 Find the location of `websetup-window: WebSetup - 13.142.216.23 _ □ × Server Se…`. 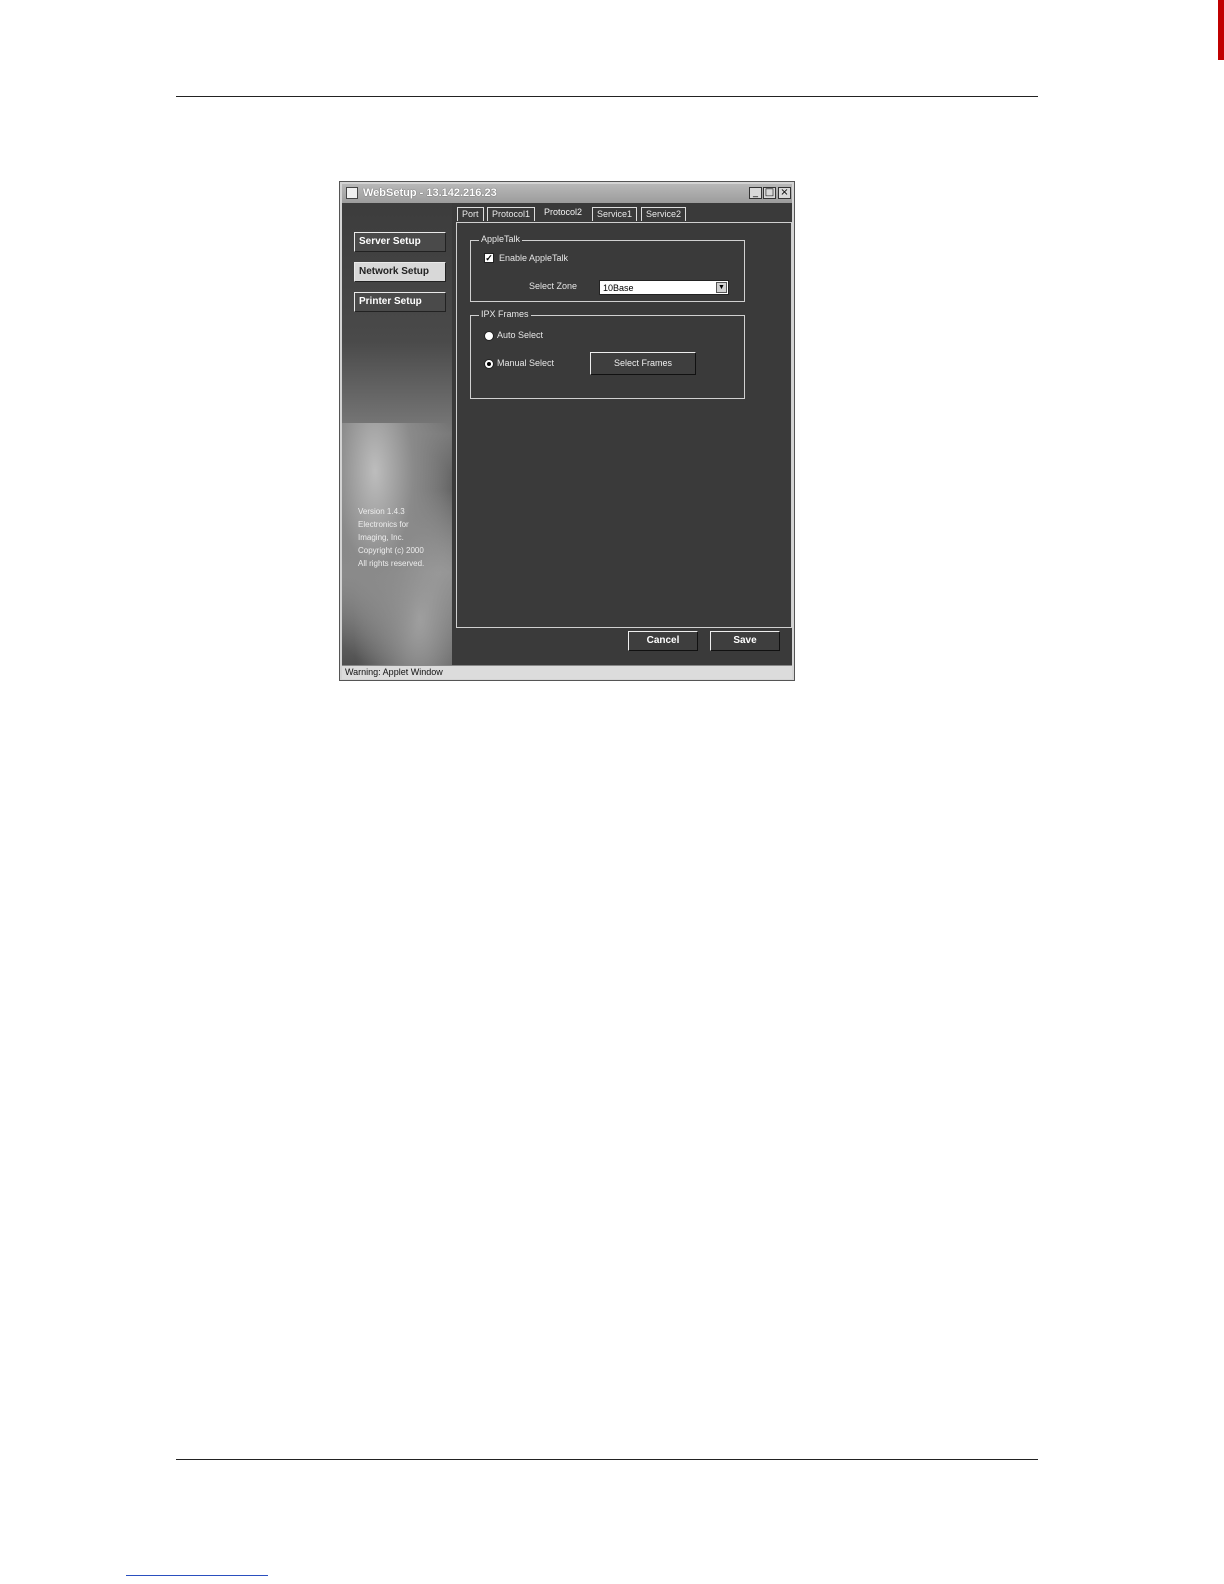

websetup-window: WebSetup - 13.142.216.23 _ □ × Server Se… is located at coordinates (567, 431).